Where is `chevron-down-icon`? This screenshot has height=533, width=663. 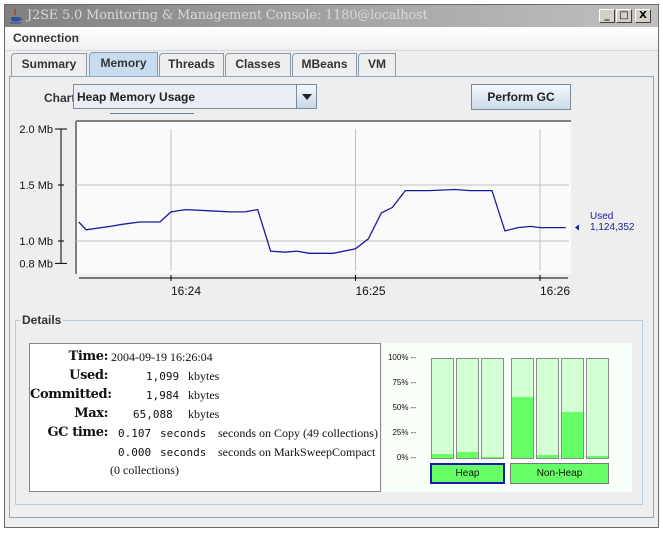
chevron-down-icon is located at coordinates (306, 96).